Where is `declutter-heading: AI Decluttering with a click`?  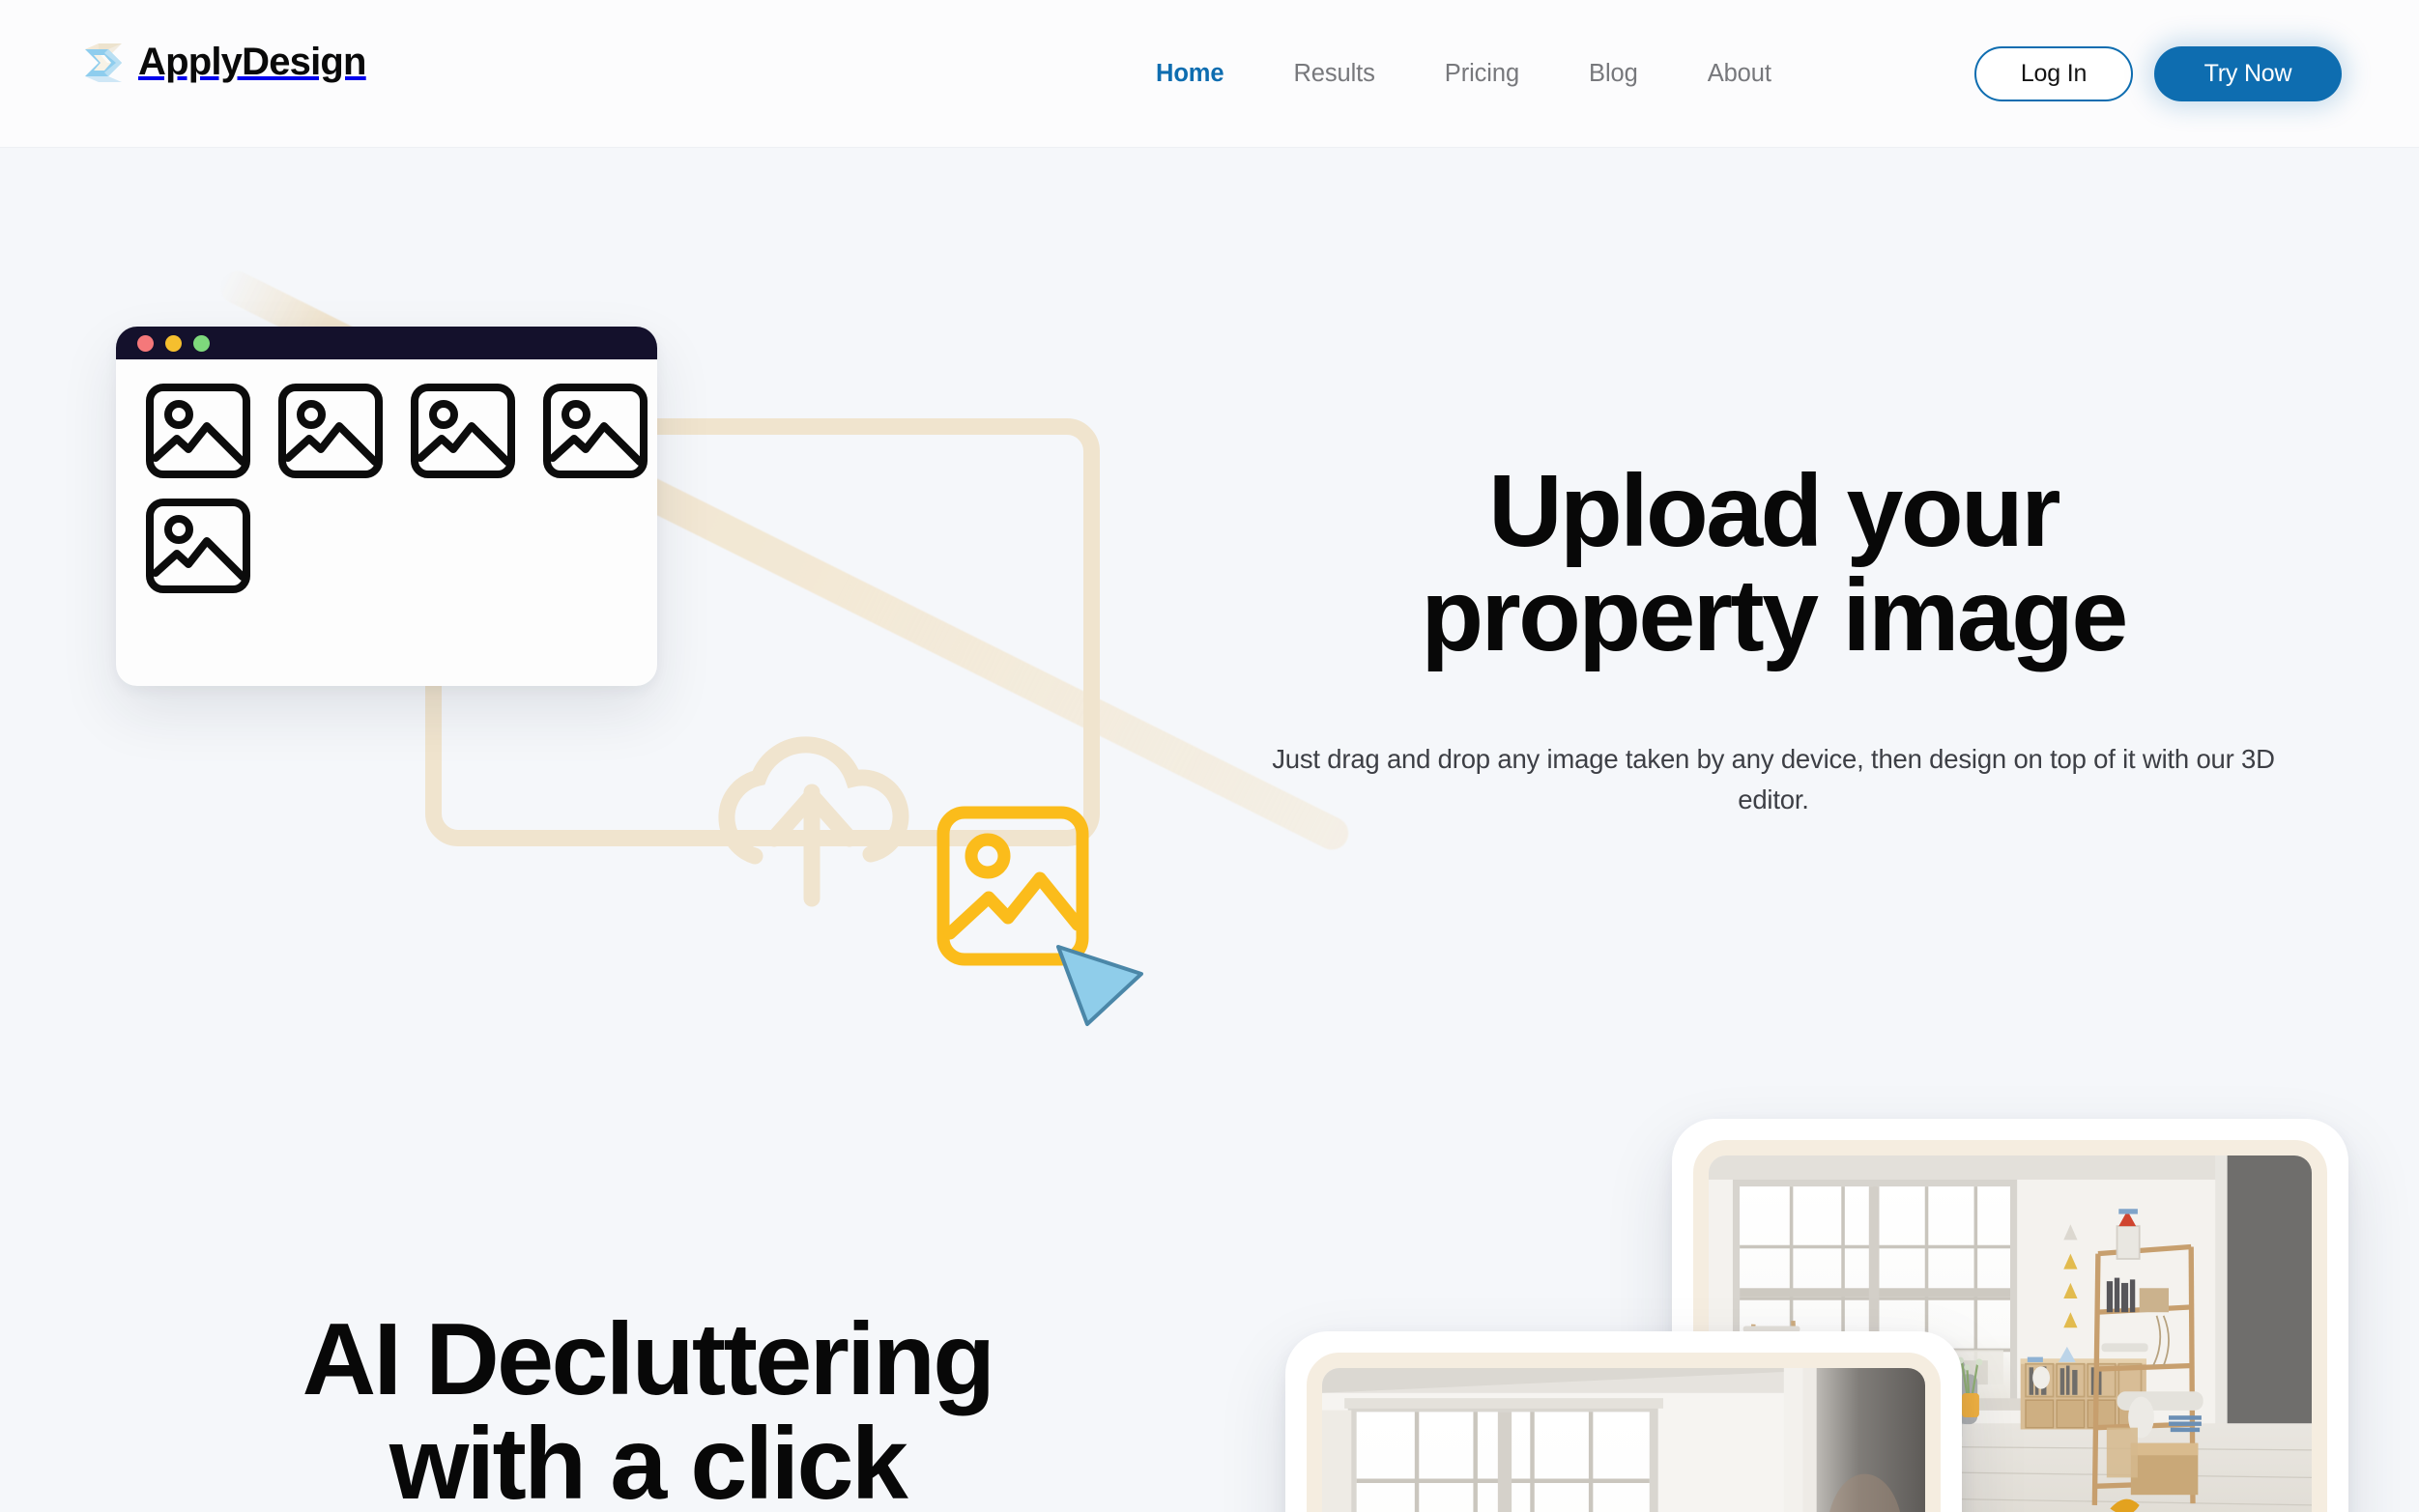
declutter-heading: AI Decluttering with a click is located at coordinates (647, 1409).